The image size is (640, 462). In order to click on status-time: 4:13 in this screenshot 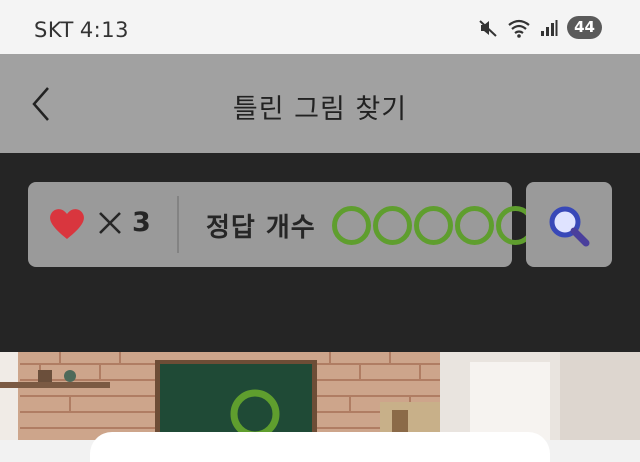, I will do `click(104, 30)`.